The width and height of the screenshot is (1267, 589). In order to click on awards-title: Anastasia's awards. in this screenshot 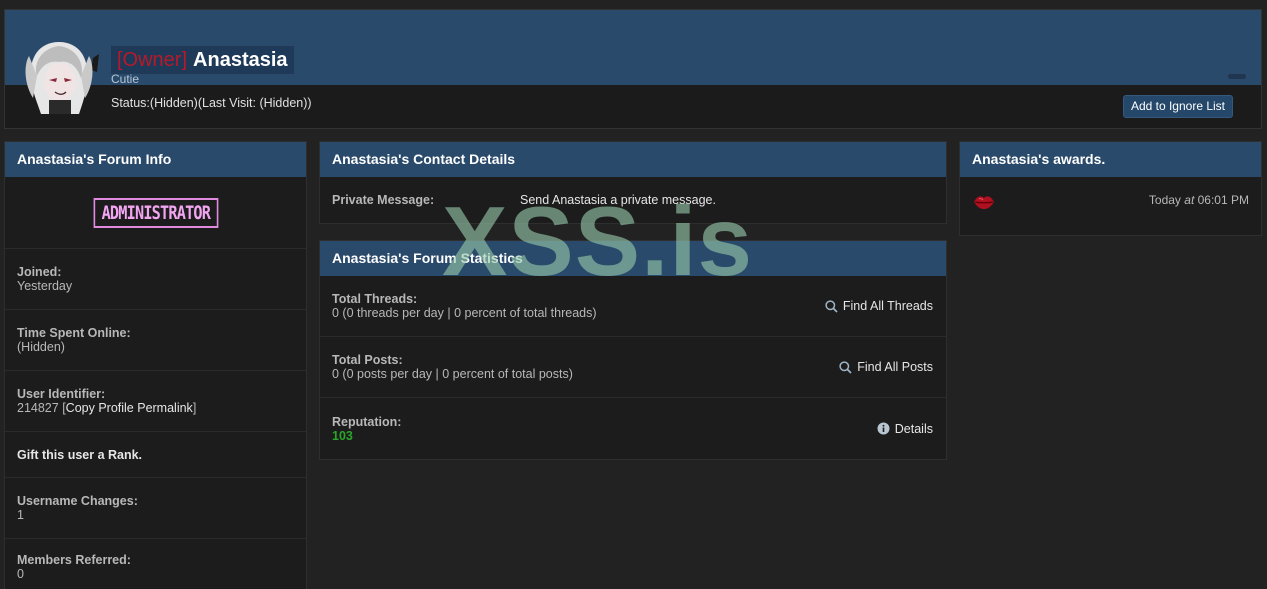, I will do `click(1110, 159)`.